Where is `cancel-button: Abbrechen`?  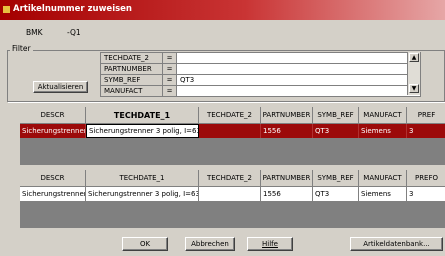 cancel-button: Abbrechen is located at coordinates (210, 244).